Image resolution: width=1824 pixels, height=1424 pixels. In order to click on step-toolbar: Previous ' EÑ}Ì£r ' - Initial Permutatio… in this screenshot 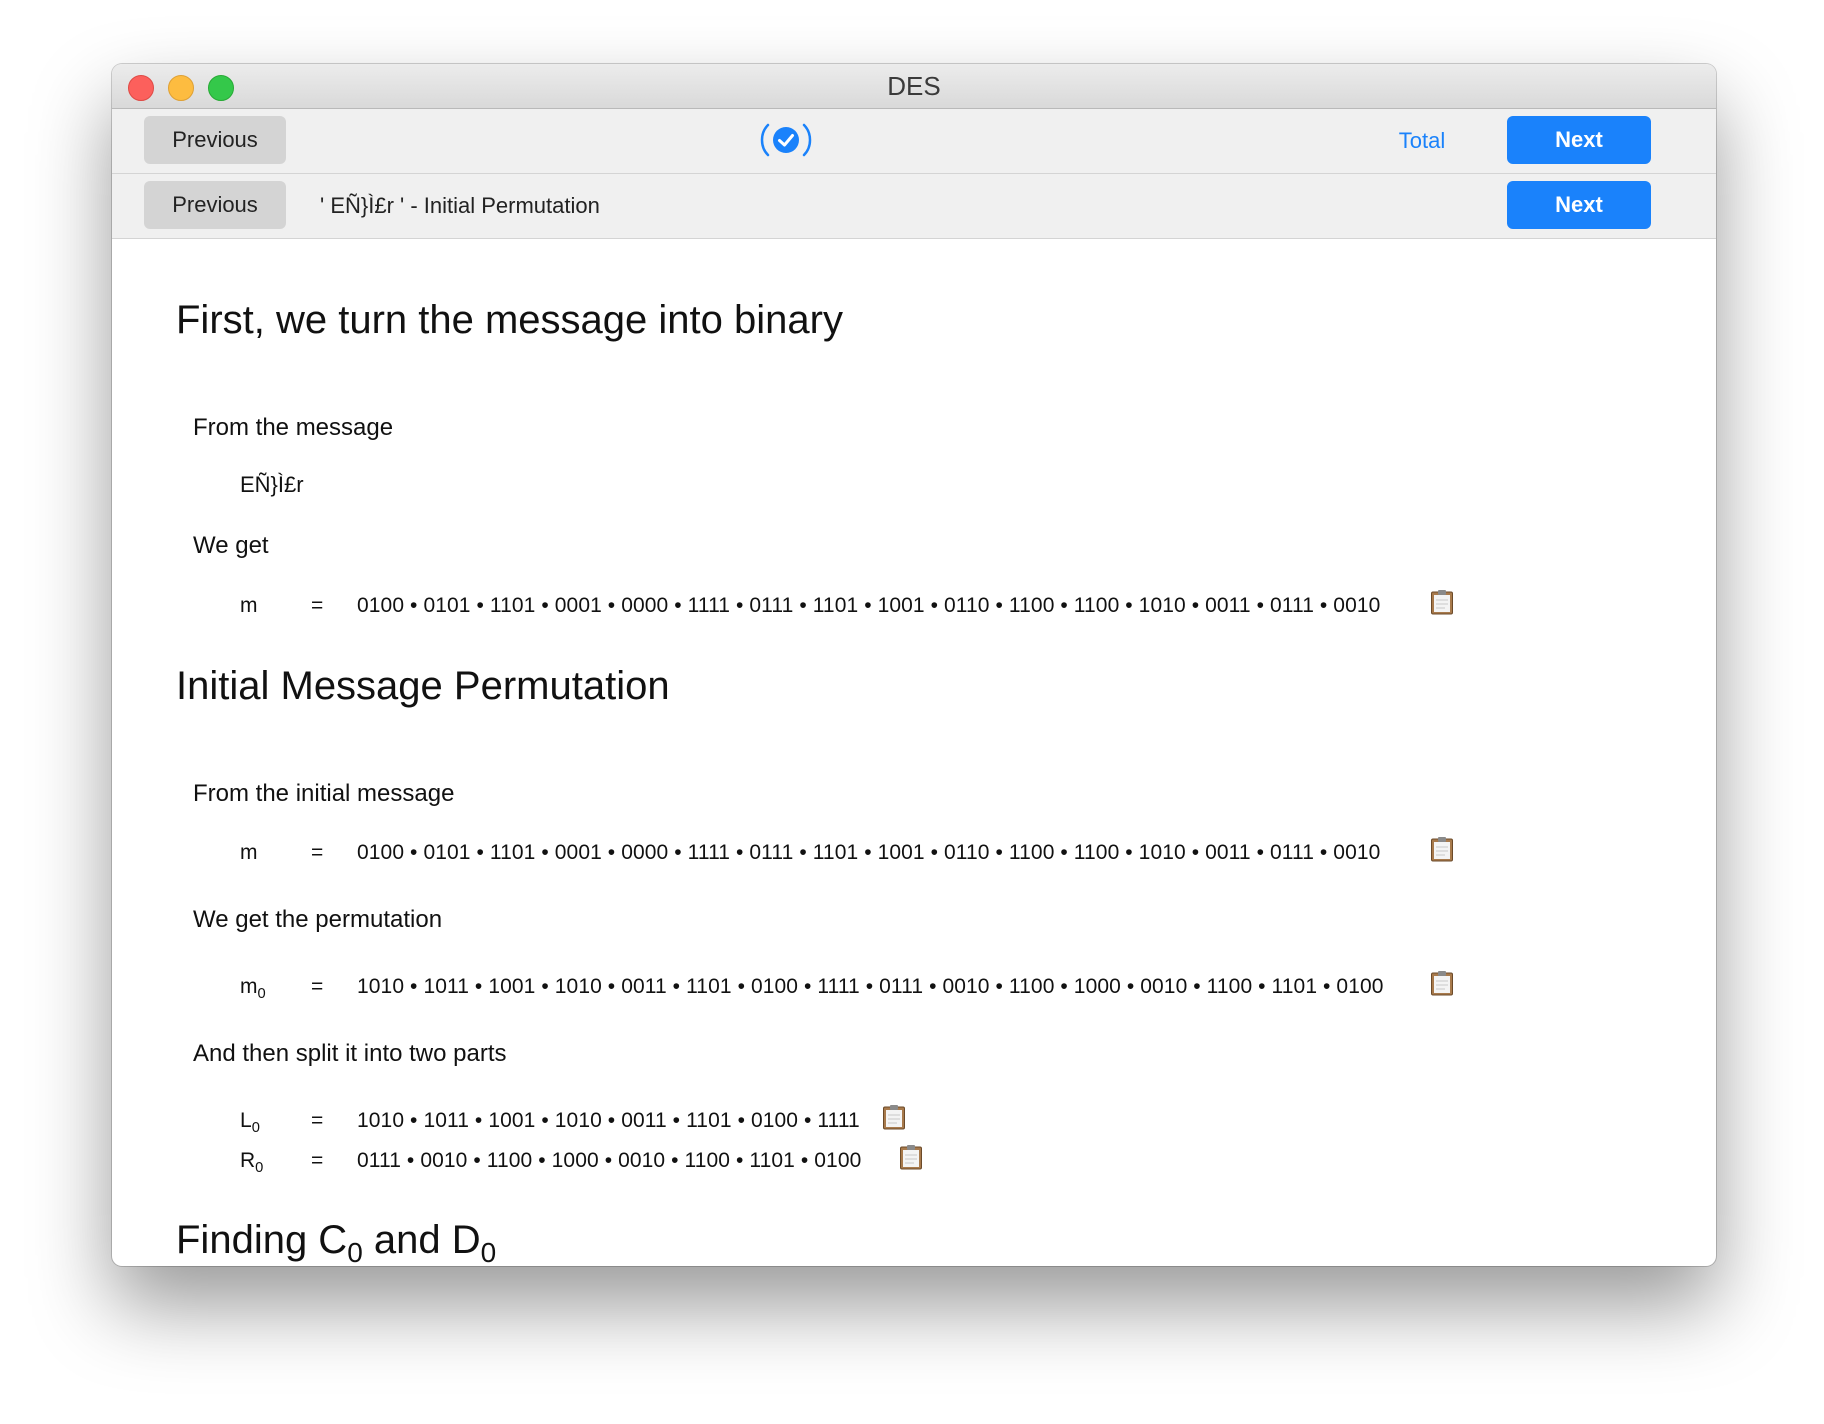, I will do `click(914, 206)`.